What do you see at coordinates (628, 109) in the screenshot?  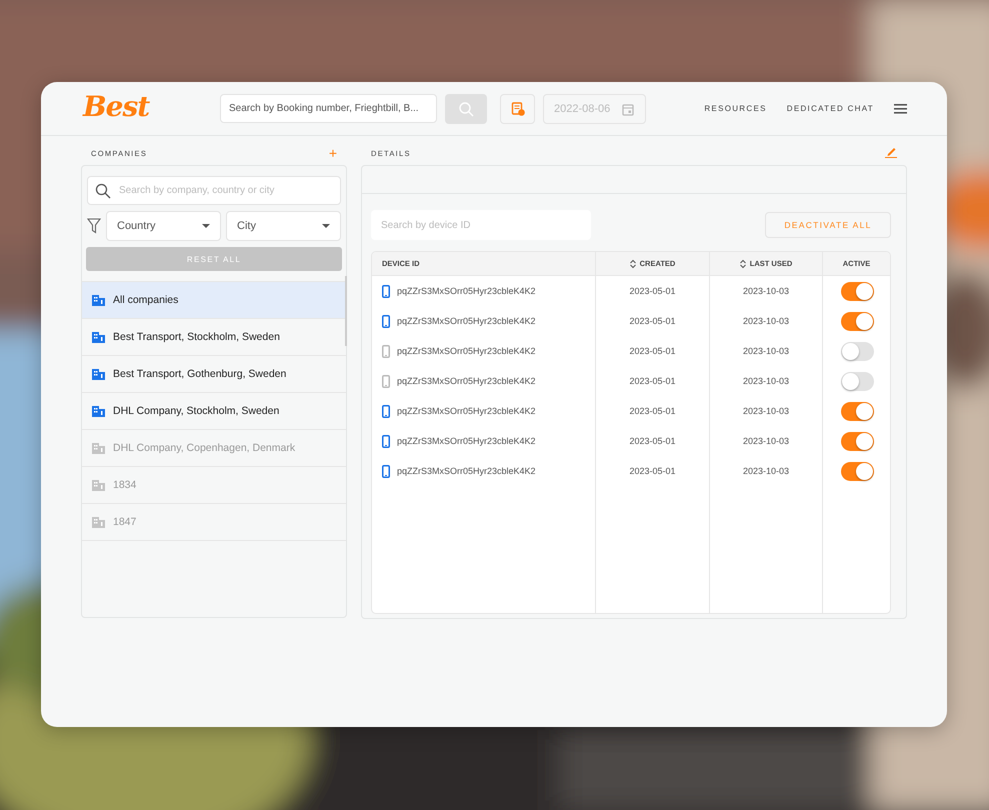 I see `calendar-icon` at bounding box center [628, 109].